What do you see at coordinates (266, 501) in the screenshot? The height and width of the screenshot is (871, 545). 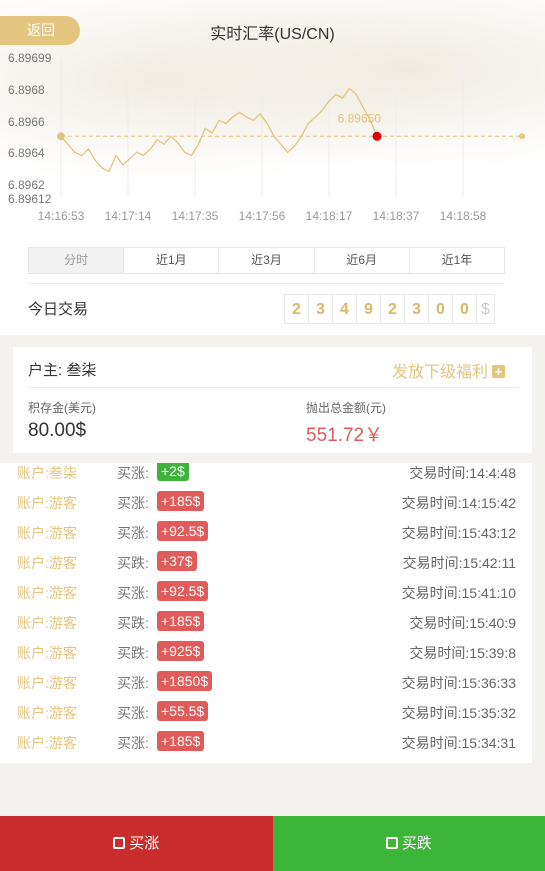 I see `trade-row: 账户:游客 买涨: +185$ 交易时间:14:15:42` at bounding box center [266, 501].